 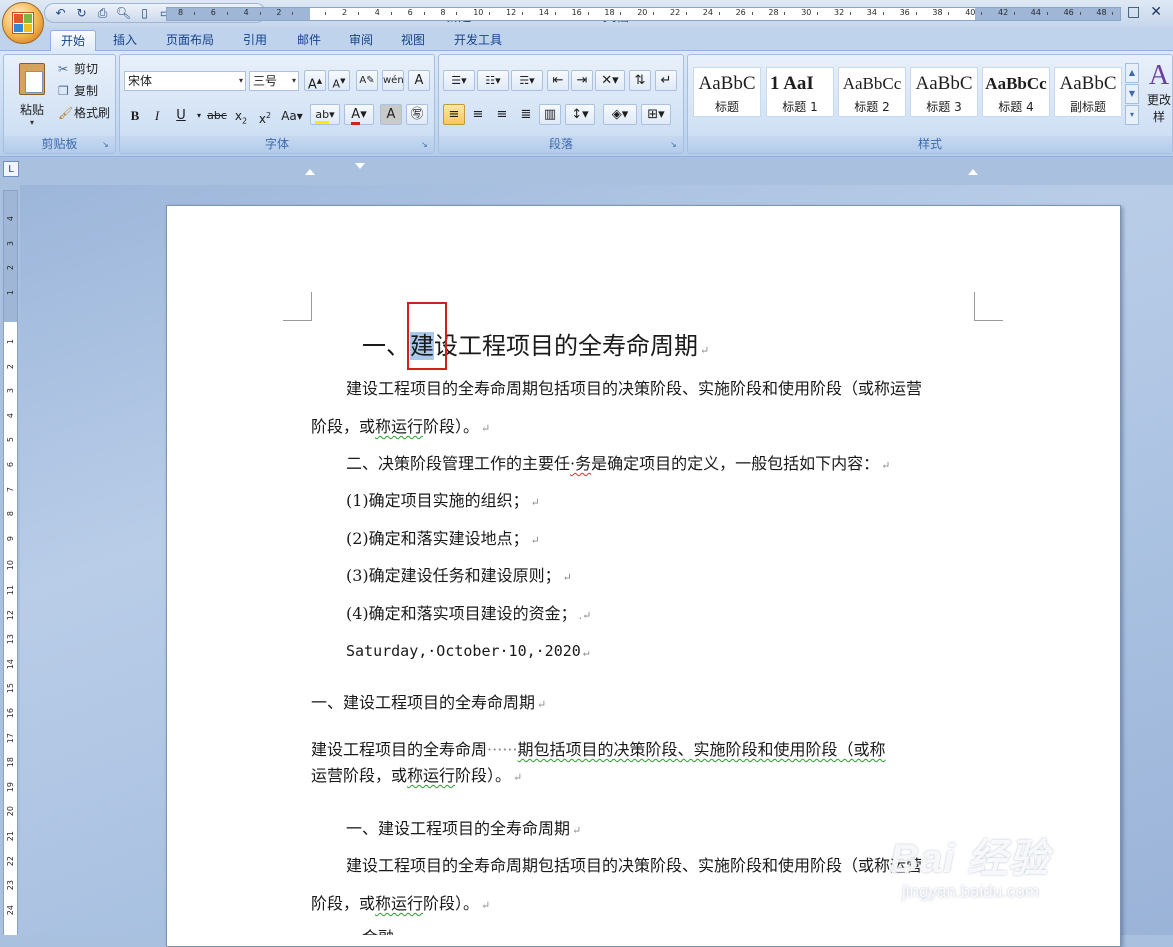 I want to click on ruler-label: 16, so click(x=10, y=713).